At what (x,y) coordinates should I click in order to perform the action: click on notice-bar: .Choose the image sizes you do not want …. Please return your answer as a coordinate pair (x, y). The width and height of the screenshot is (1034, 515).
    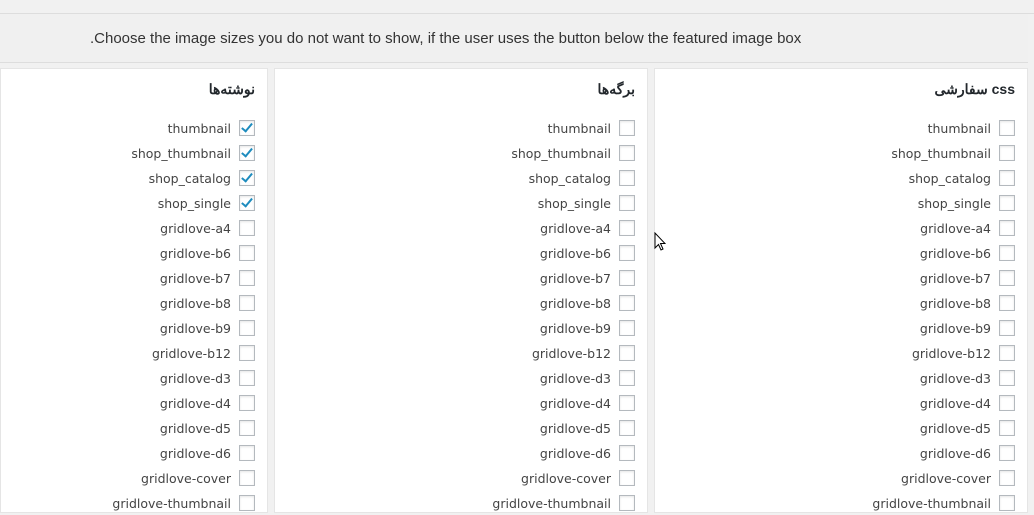
    Looking at the image, I should click on (514, 38).